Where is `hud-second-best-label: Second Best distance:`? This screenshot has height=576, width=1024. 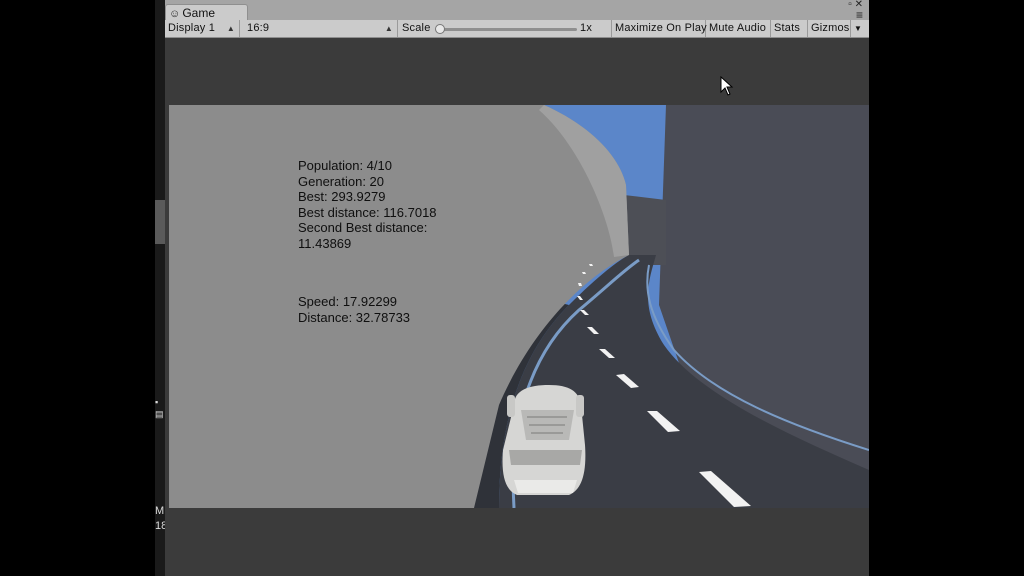
hud-second-best-label: Second Best distance: is located at coordinates (363, 227).